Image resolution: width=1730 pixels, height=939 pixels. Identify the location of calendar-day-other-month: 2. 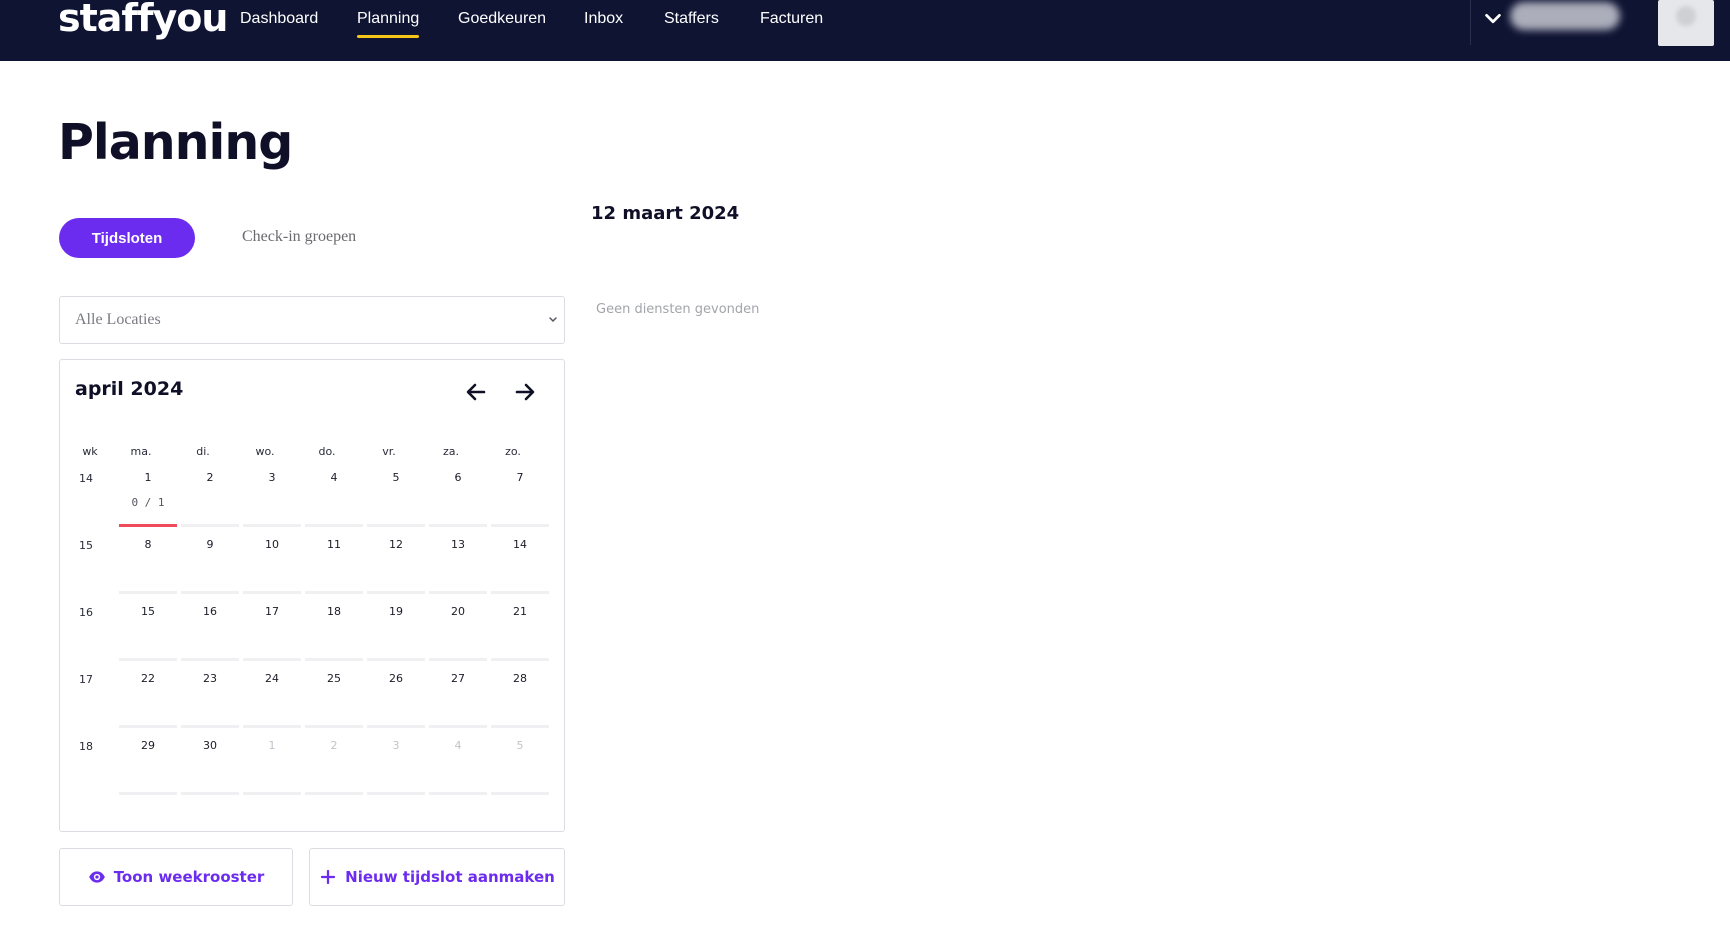
(334, 764).